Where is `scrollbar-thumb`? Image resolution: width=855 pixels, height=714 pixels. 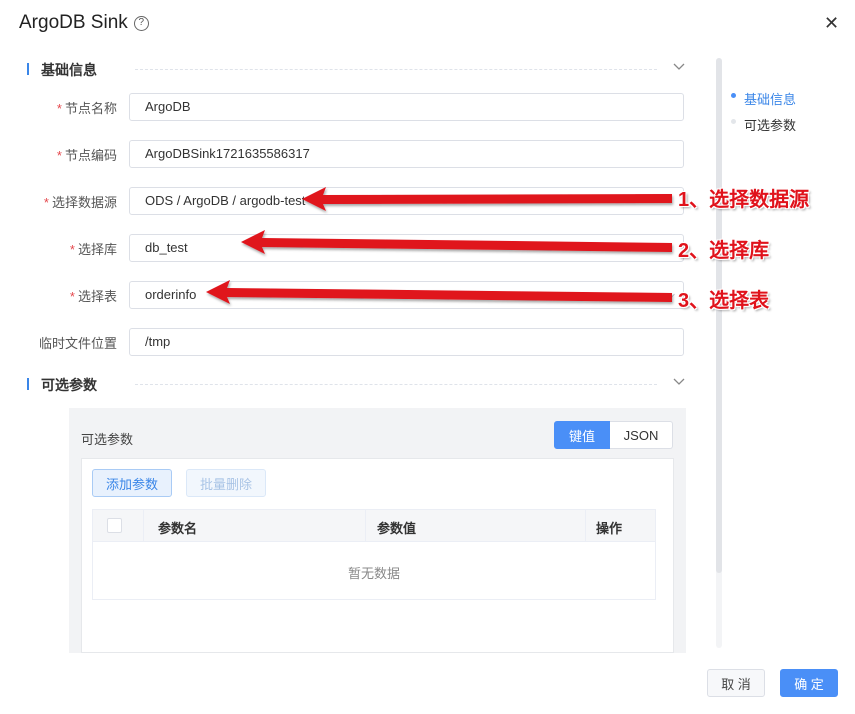
scrollbar-thumb is located at coordinates (719, 315).